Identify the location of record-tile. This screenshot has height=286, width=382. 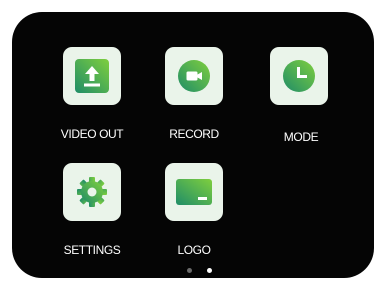
(194, 76).